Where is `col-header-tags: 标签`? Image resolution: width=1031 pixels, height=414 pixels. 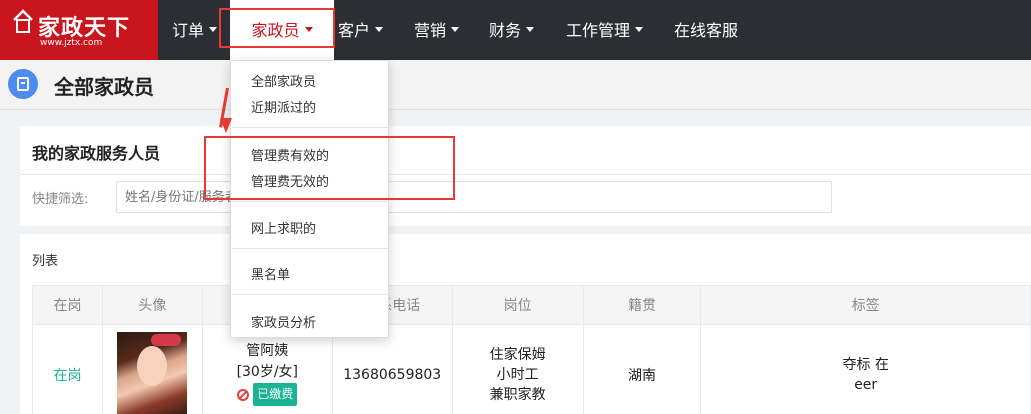
col-header-tags: 标签 is located at coordinates (865, 305).